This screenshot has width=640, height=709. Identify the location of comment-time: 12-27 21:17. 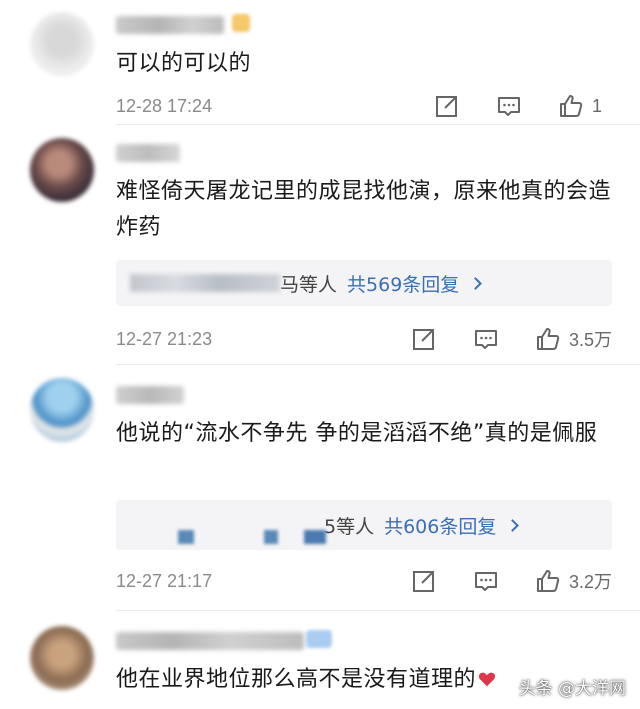
(164, 580).